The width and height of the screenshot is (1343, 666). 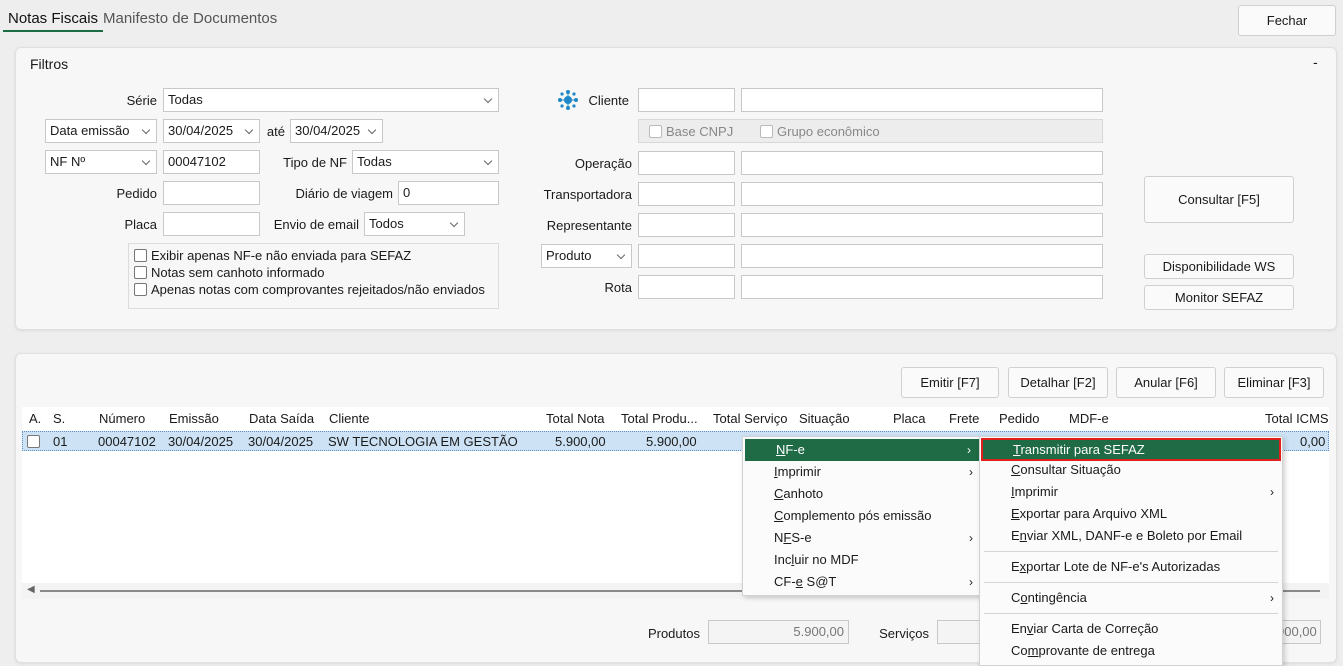 I want to click on menu-item-comprovante-entrega: Comprovante de entrega, so click(x=1131, y=651).